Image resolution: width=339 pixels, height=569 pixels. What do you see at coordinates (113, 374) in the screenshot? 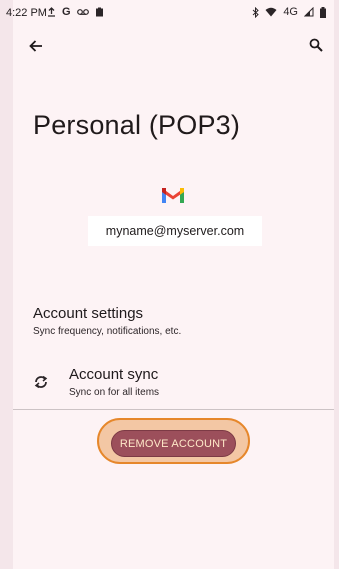
I see `account-sync-title: Account sync` at bounding box center [113, 374].